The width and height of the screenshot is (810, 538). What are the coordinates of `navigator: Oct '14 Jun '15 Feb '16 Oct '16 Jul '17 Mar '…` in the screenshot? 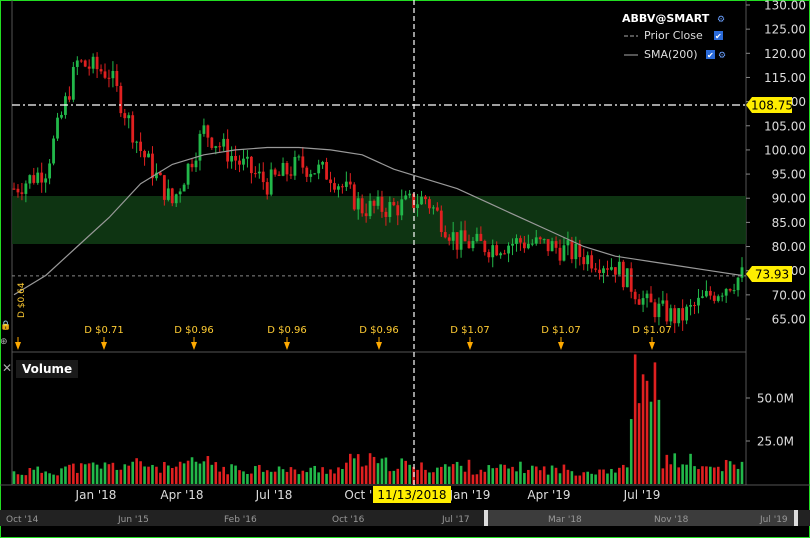 It's located at (405, 518).